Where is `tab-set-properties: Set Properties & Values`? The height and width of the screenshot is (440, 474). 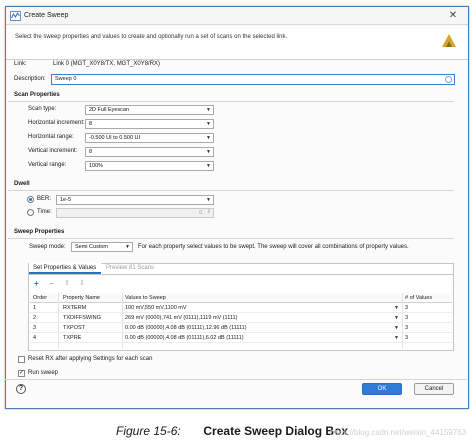 tab-set-properties: Set Properties & Values is located at coordinates (65, 268).